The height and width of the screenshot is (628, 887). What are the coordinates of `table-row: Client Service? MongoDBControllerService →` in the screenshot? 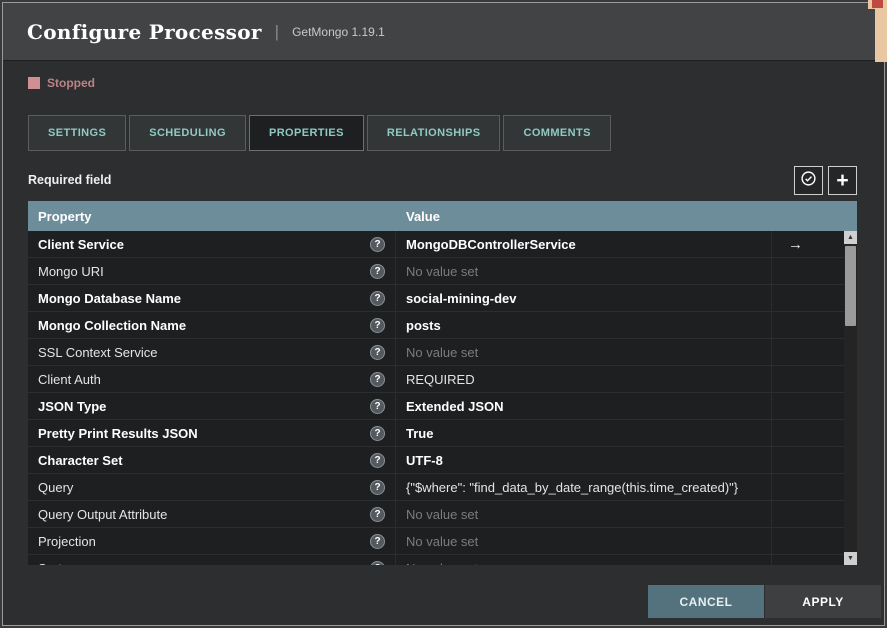 It's located at (436, 244).